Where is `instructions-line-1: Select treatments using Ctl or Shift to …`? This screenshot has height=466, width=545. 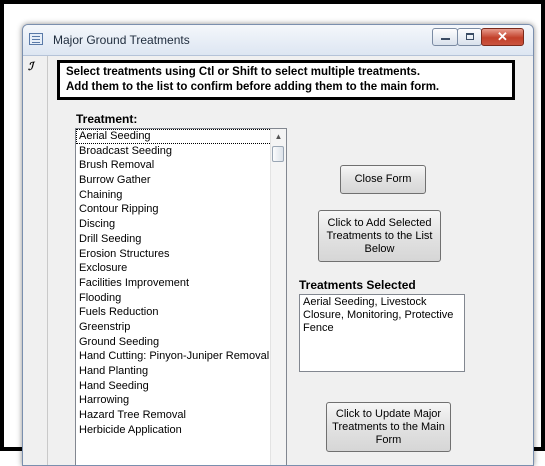 instructions-line-1: Select treatments using Ctl or Shift to … is located at coordinates (243, 72).